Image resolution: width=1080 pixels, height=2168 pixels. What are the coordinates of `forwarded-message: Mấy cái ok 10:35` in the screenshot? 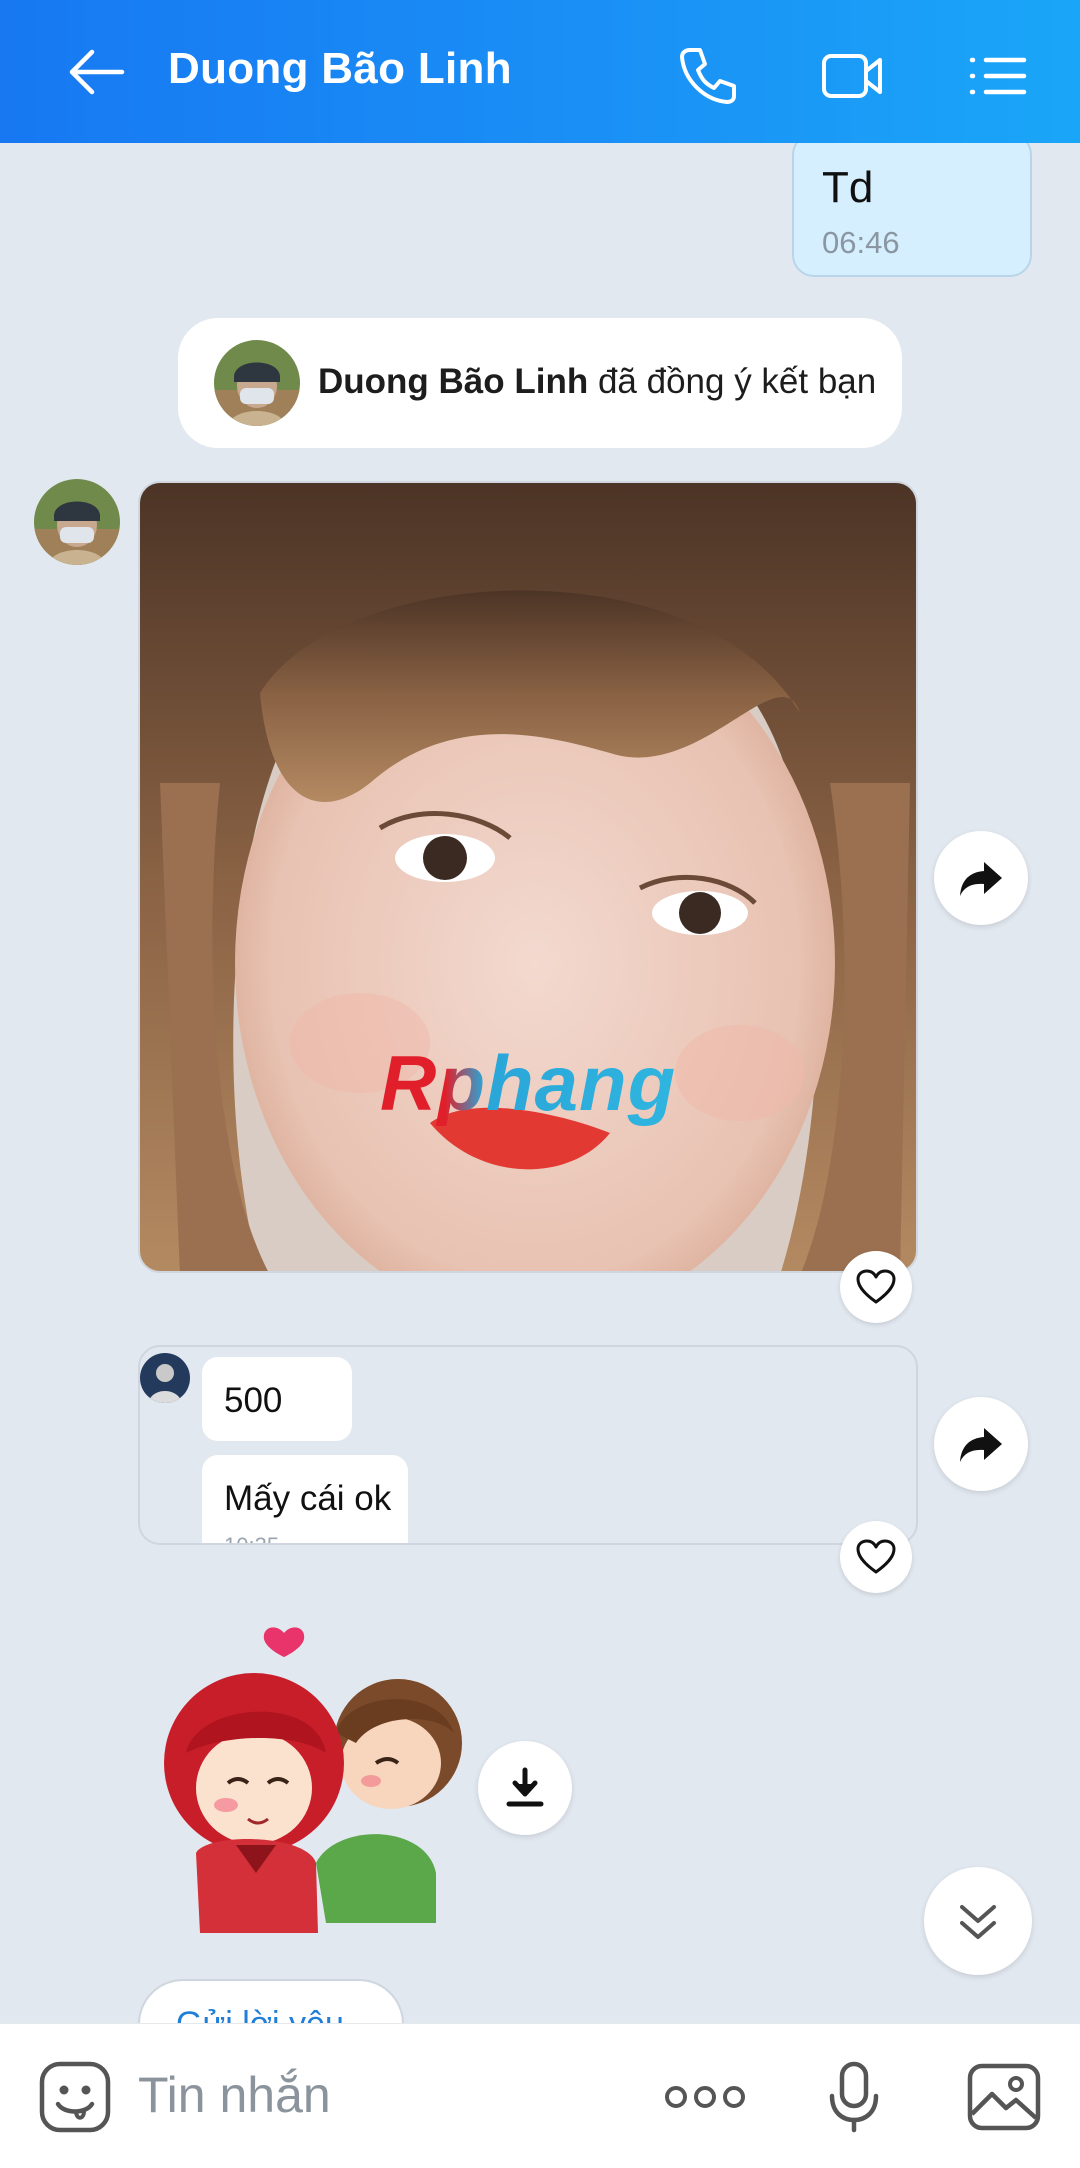 It's located at (305, 1499).